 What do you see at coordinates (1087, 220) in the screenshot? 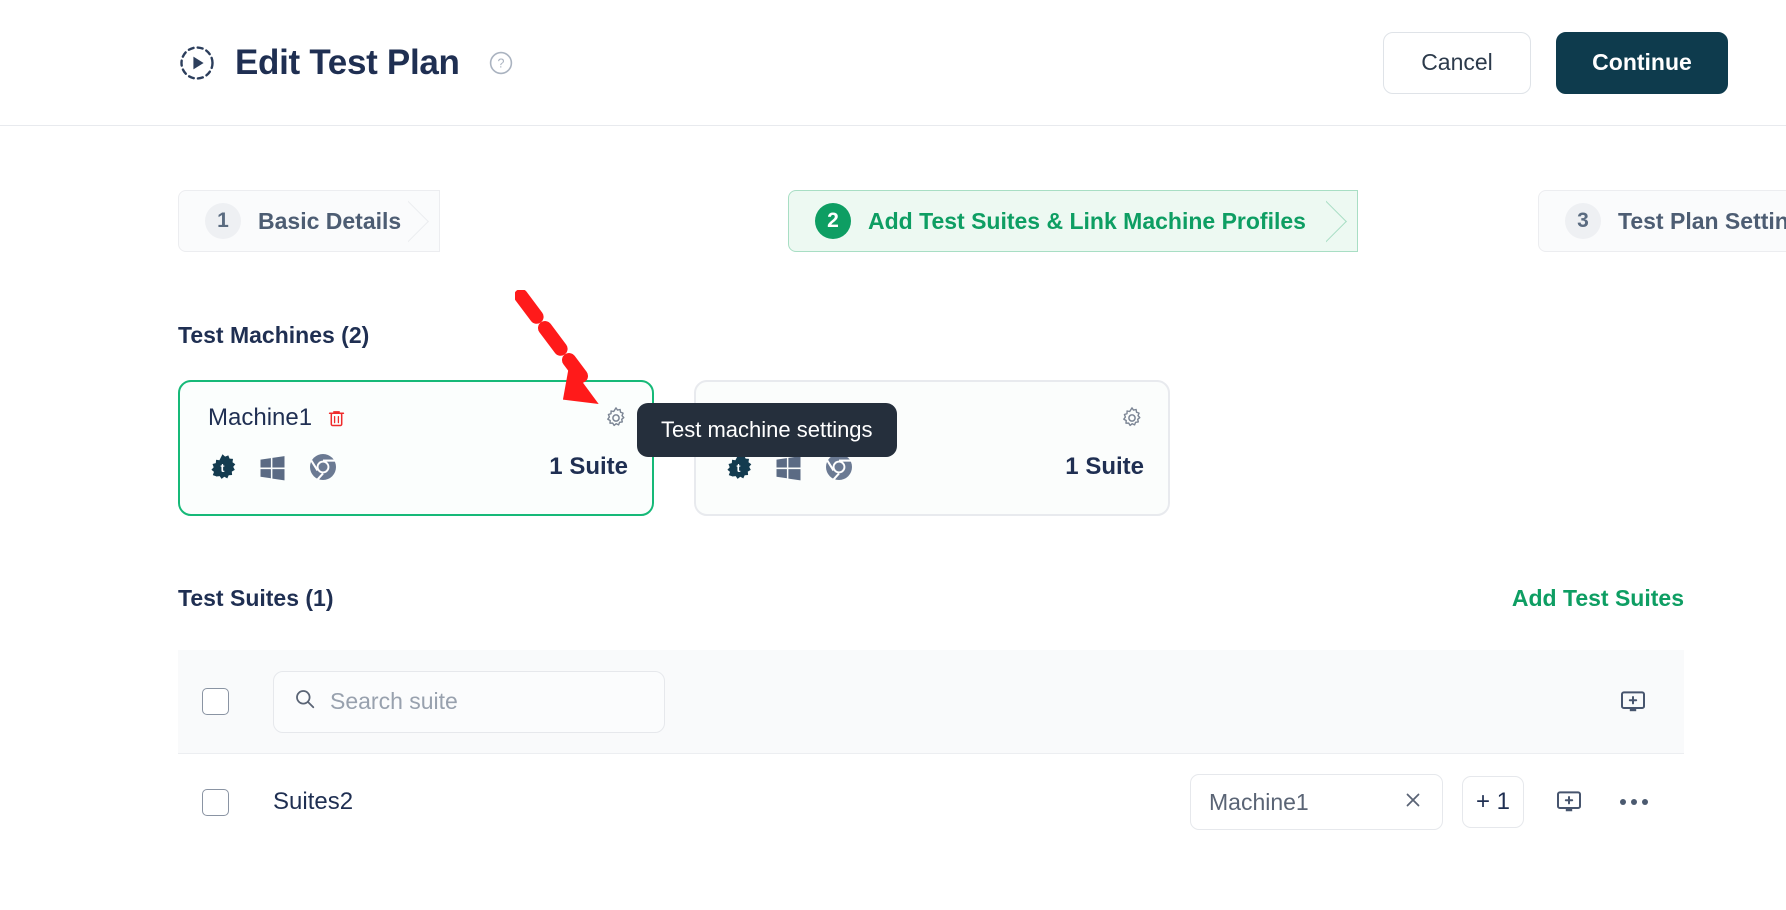
I see `step-2-label: Add Test Suites & Link Machine Profiles` at bounding box center [1087, 220].